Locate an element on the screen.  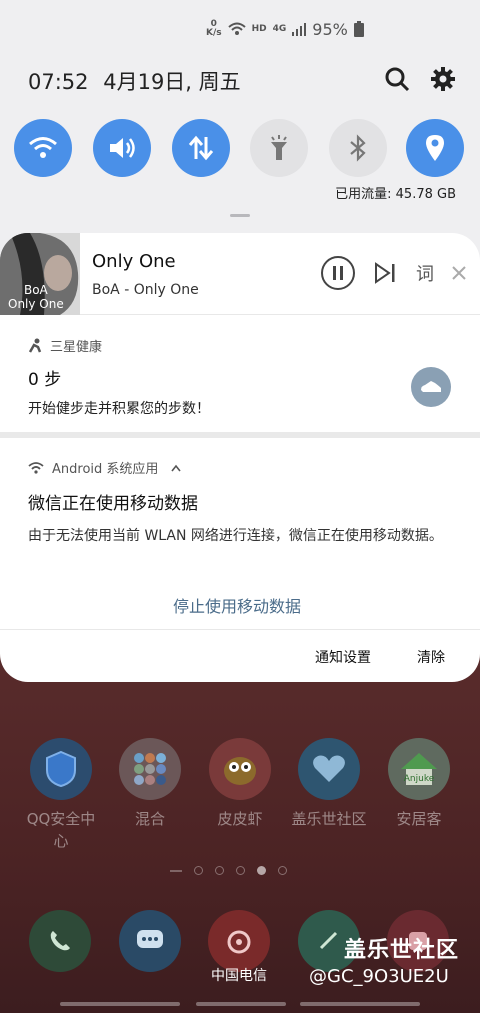
start-walking-button is located at coordinates (431, 387).